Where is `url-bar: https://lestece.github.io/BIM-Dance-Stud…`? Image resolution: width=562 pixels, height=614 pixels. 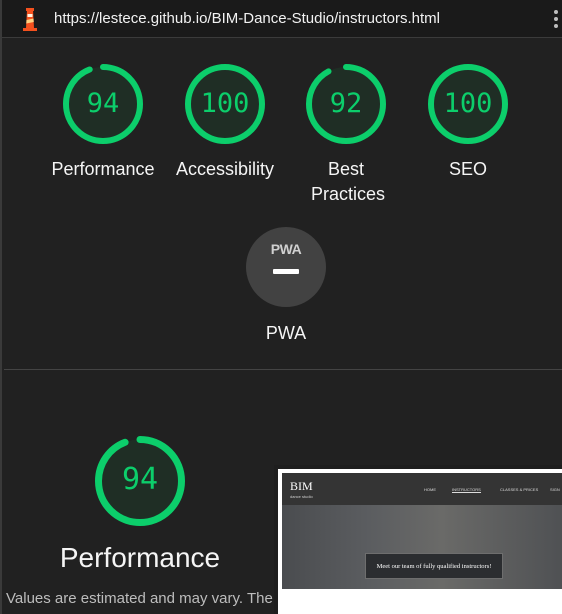 url-bar: https://lestece.github.io/BIM-Dance-Stud… is located at coordinates (282, 19).